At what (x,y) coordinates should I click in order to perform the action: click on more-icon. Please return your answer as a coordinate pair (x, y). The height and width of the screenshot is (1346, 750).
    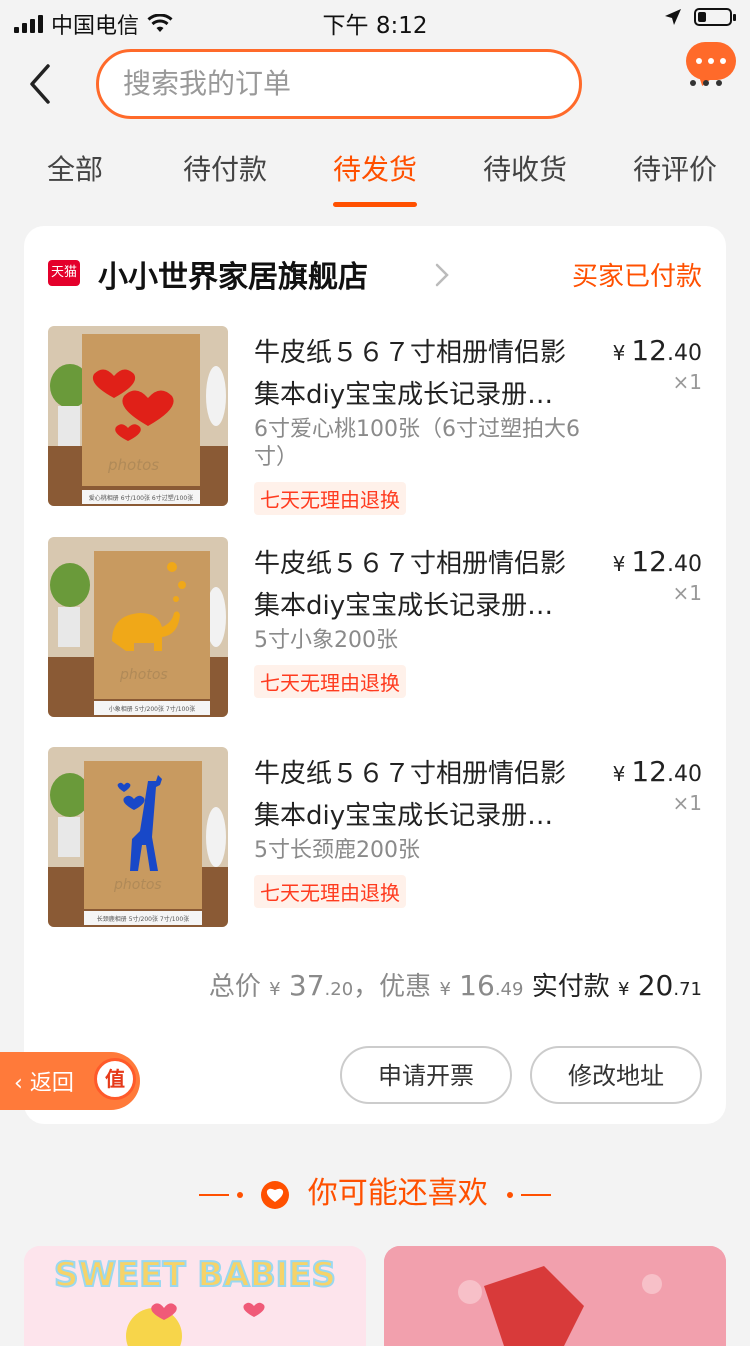
    Looking at the image, I should click on (706, 83).